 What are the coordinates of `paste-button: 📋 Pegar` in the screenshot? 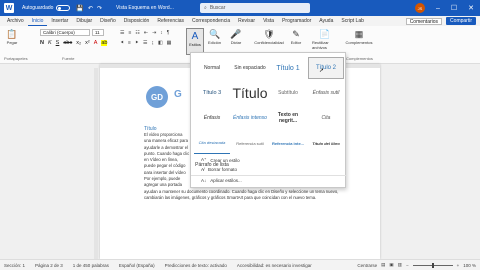 It's located at (12, 37).